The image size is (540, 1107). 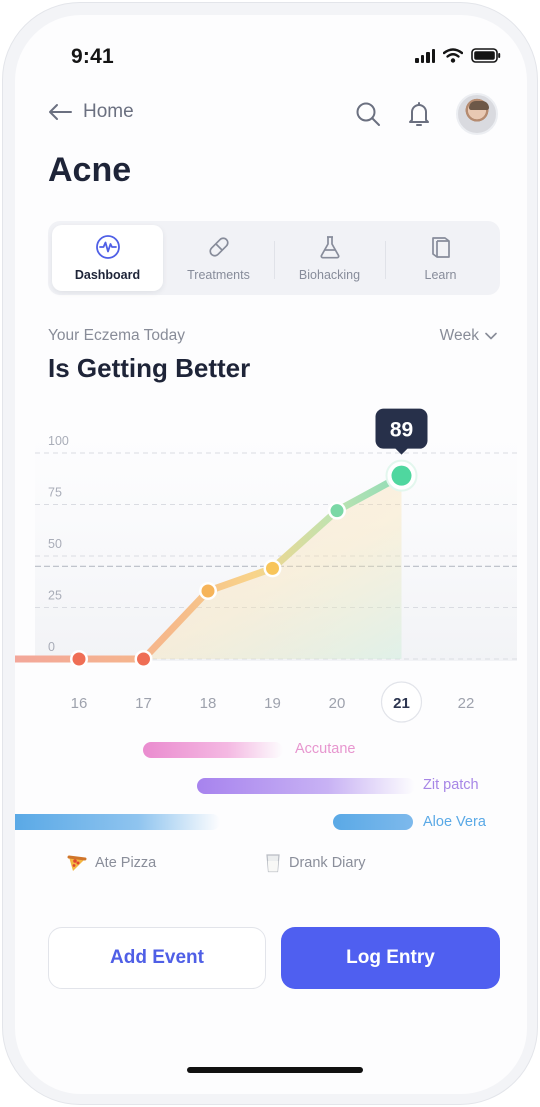 I want to click on x-tick-label: 19, so click(x=272, y=703).